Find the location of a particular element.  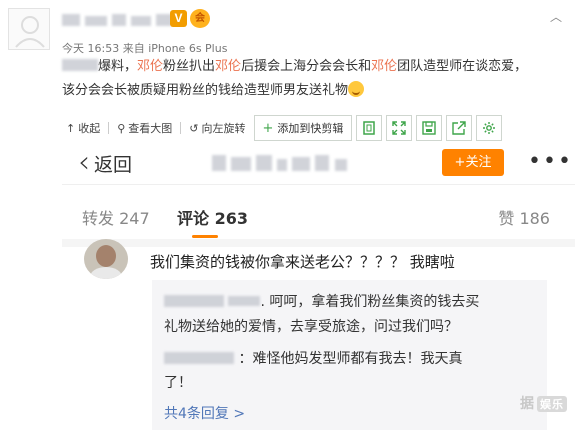

member-badge-icon: 会 is located at coordinates (200, 18).